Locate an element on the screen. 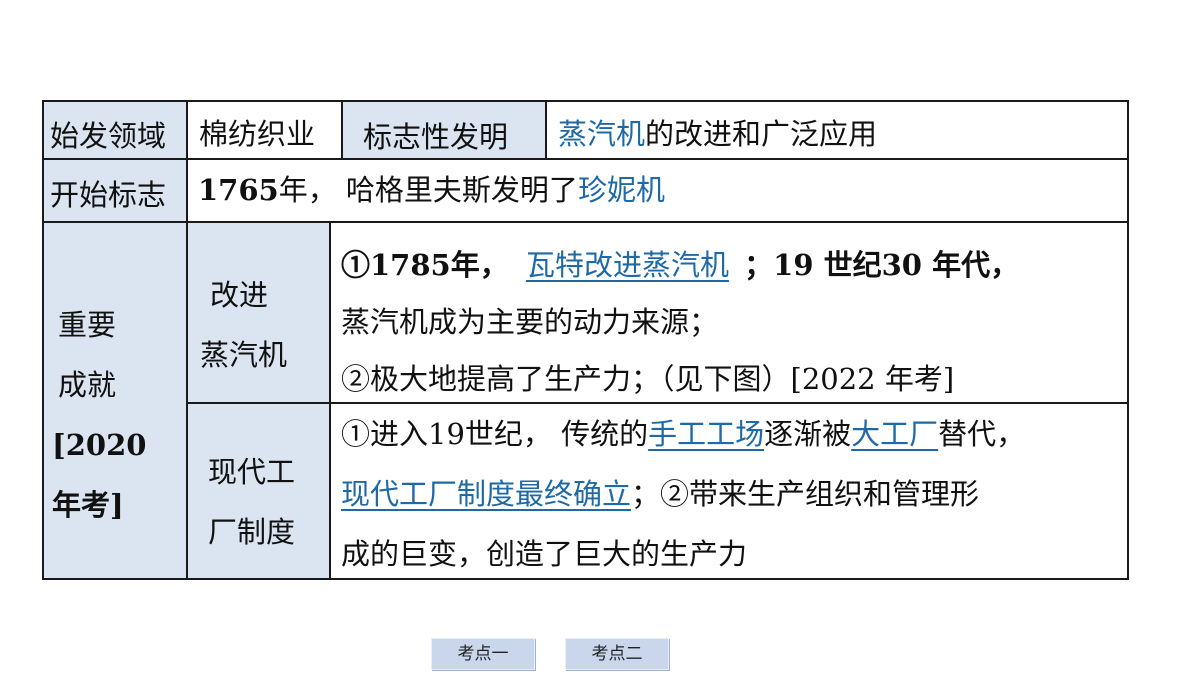  factory-line-1: ①进入19世纪， 传统的手工工场逐渐被大工厂替代， is located at coordinates (734, 434).